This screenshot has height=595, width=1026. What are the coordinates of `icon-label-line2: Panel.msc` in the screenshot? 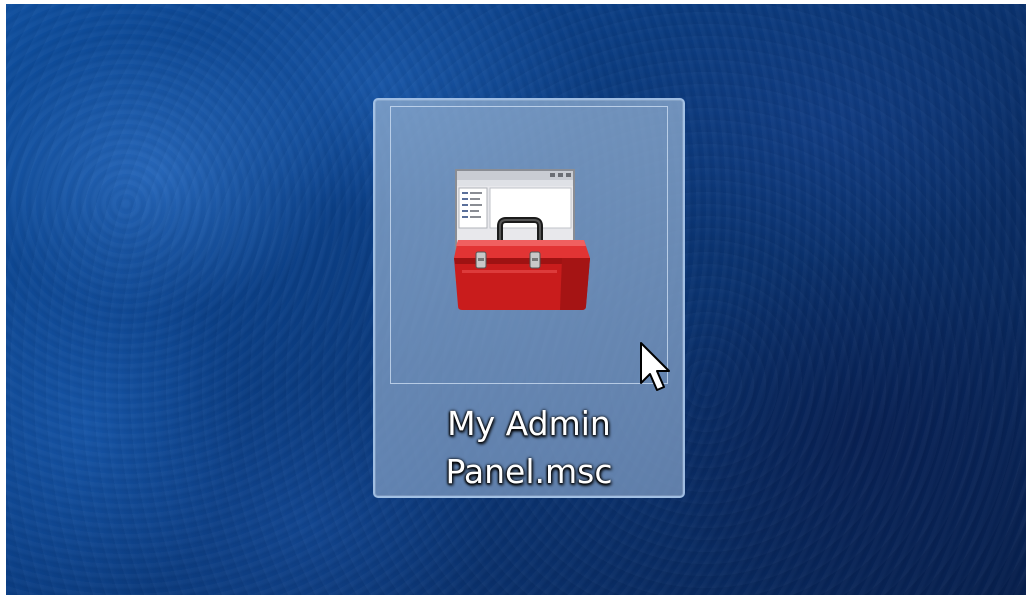 It's located at (529, 471).